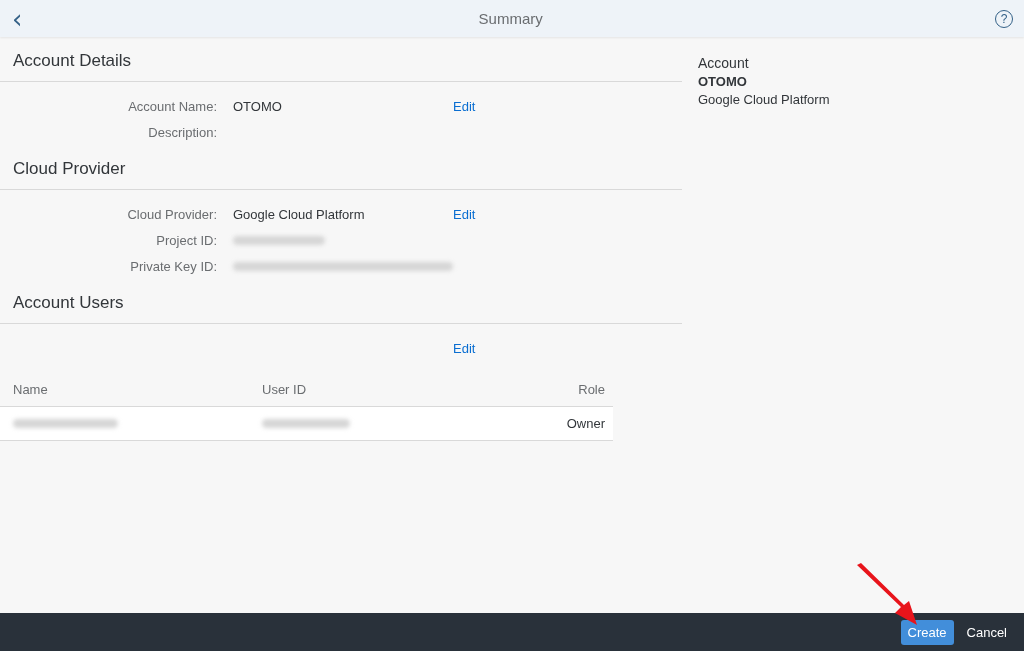 Image resolution: width=1024 pixels, height=651 pixels. Describe the element at coordinates (723, 81) in the screenshot. I see `account-name: OTOMO` at that location.